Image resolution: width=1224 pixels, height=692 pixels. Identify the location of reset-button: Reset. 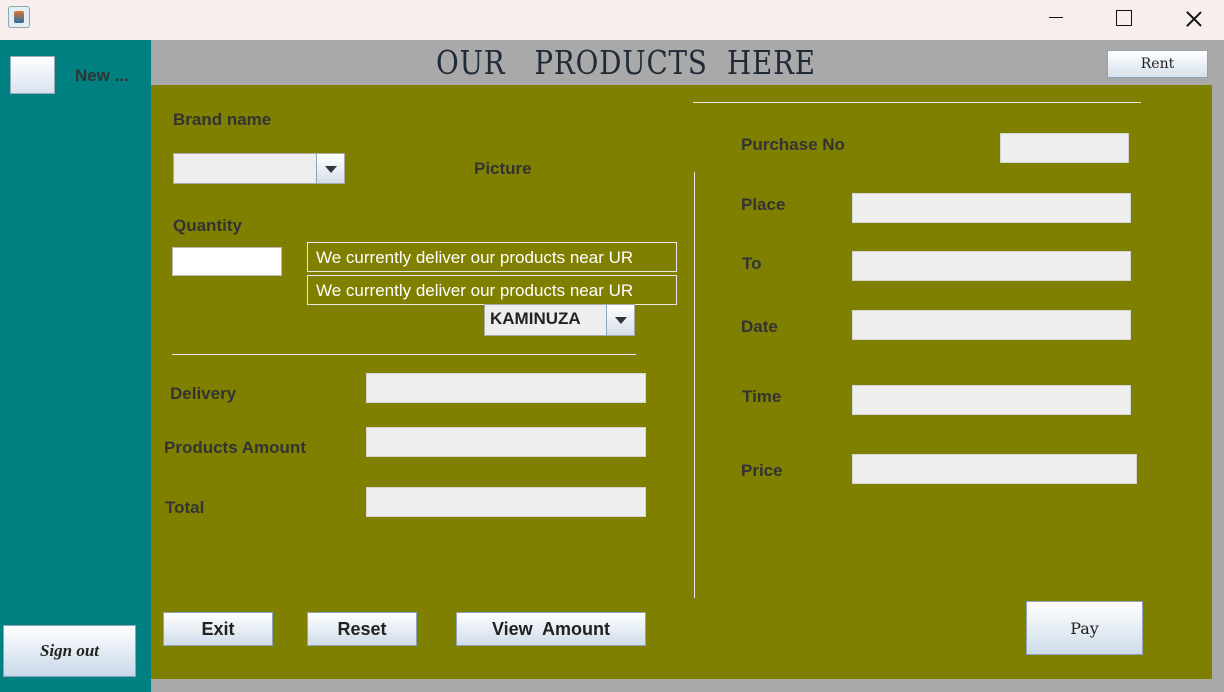
(362, 629).